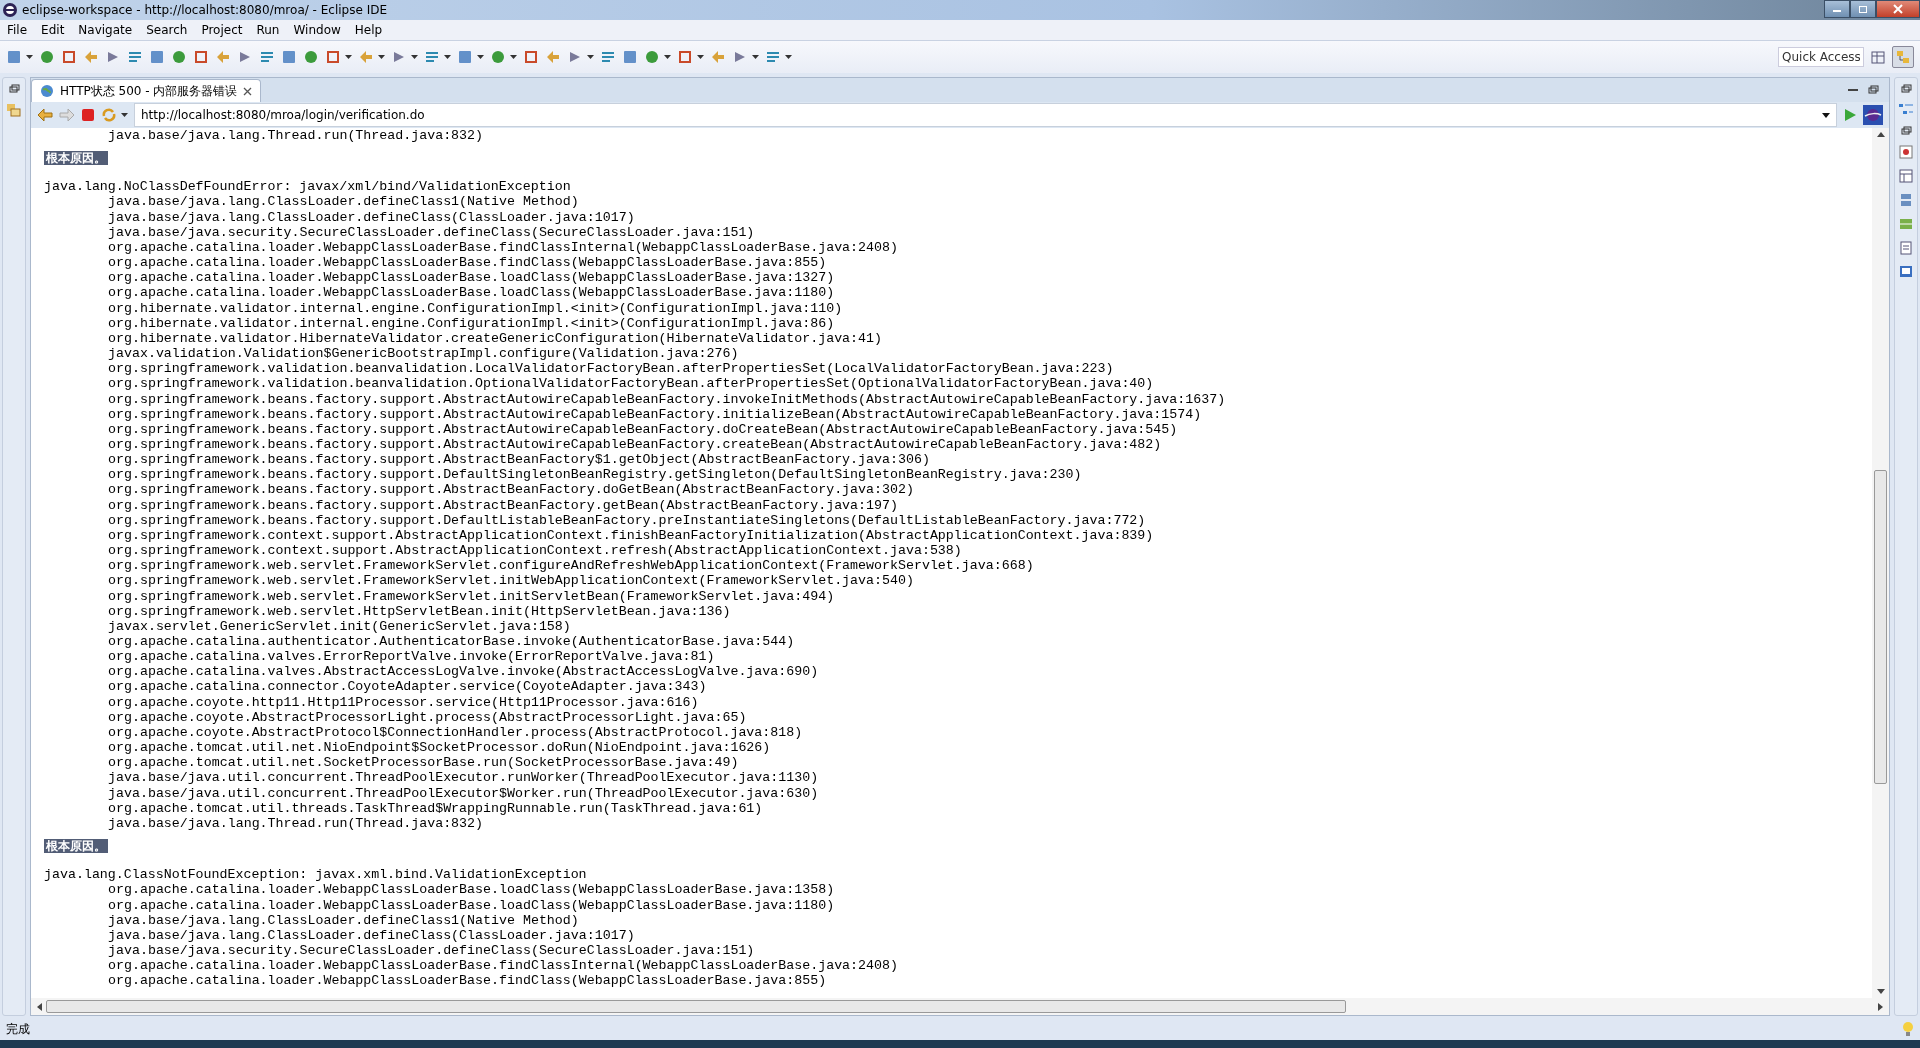  I want to click on exception-message: java.lang.ClassNotFoundException: javax.xml.bind.ValidationException, so click(316, 875).